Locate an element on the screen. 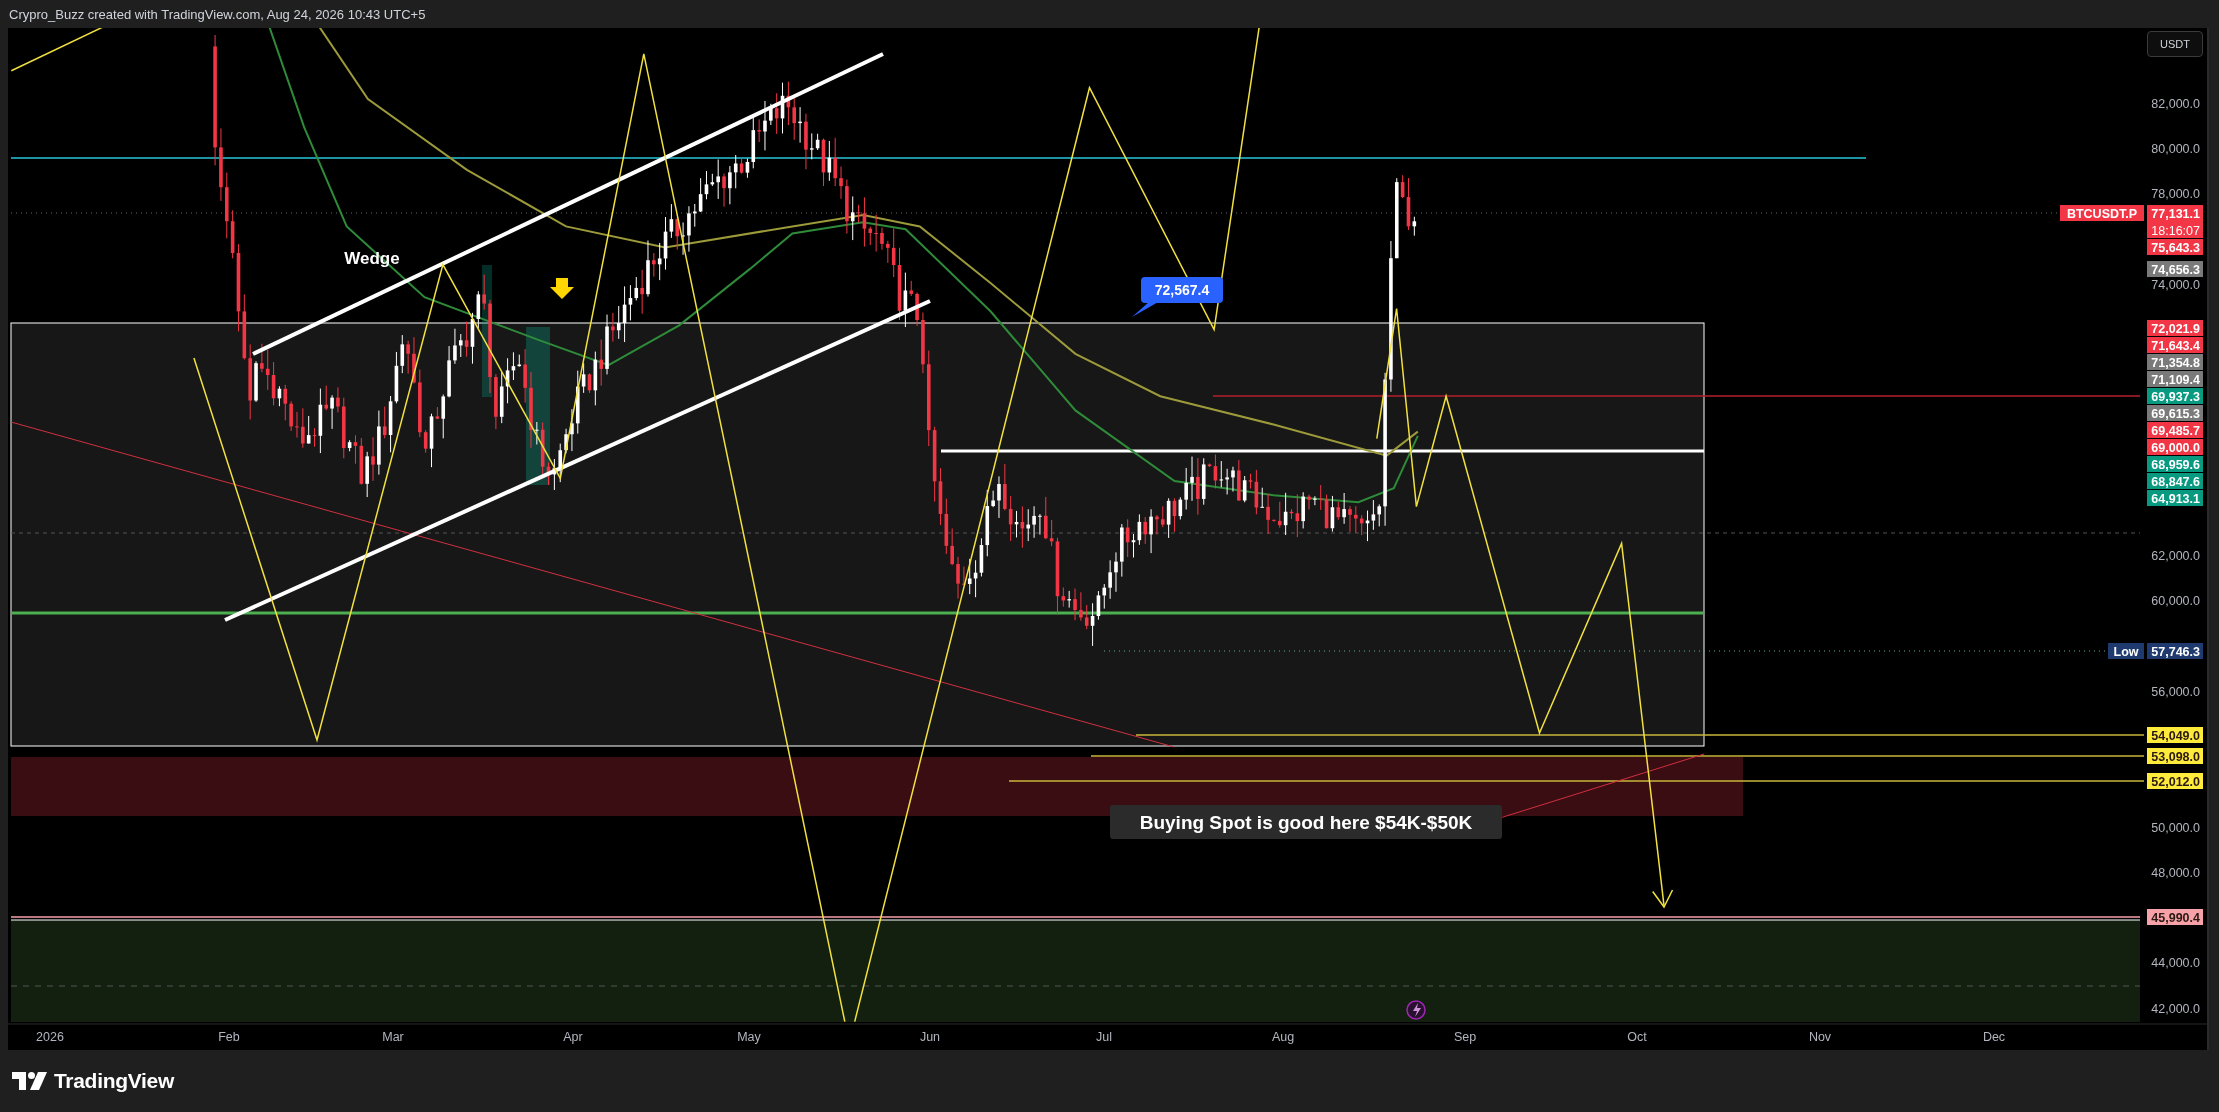  price-label: 69,937.3 is located at coordinates (2175, 396).